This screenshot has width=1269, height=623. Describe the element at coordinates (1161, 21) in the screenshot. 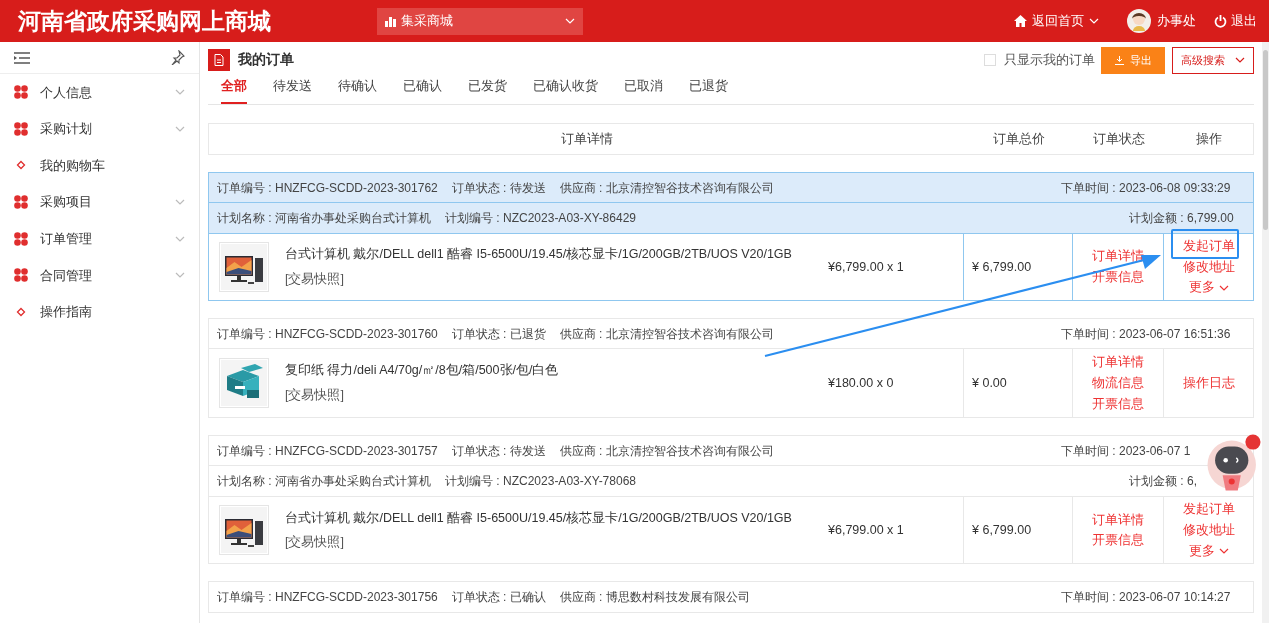

I see `user-menu: 办事处` at that location.